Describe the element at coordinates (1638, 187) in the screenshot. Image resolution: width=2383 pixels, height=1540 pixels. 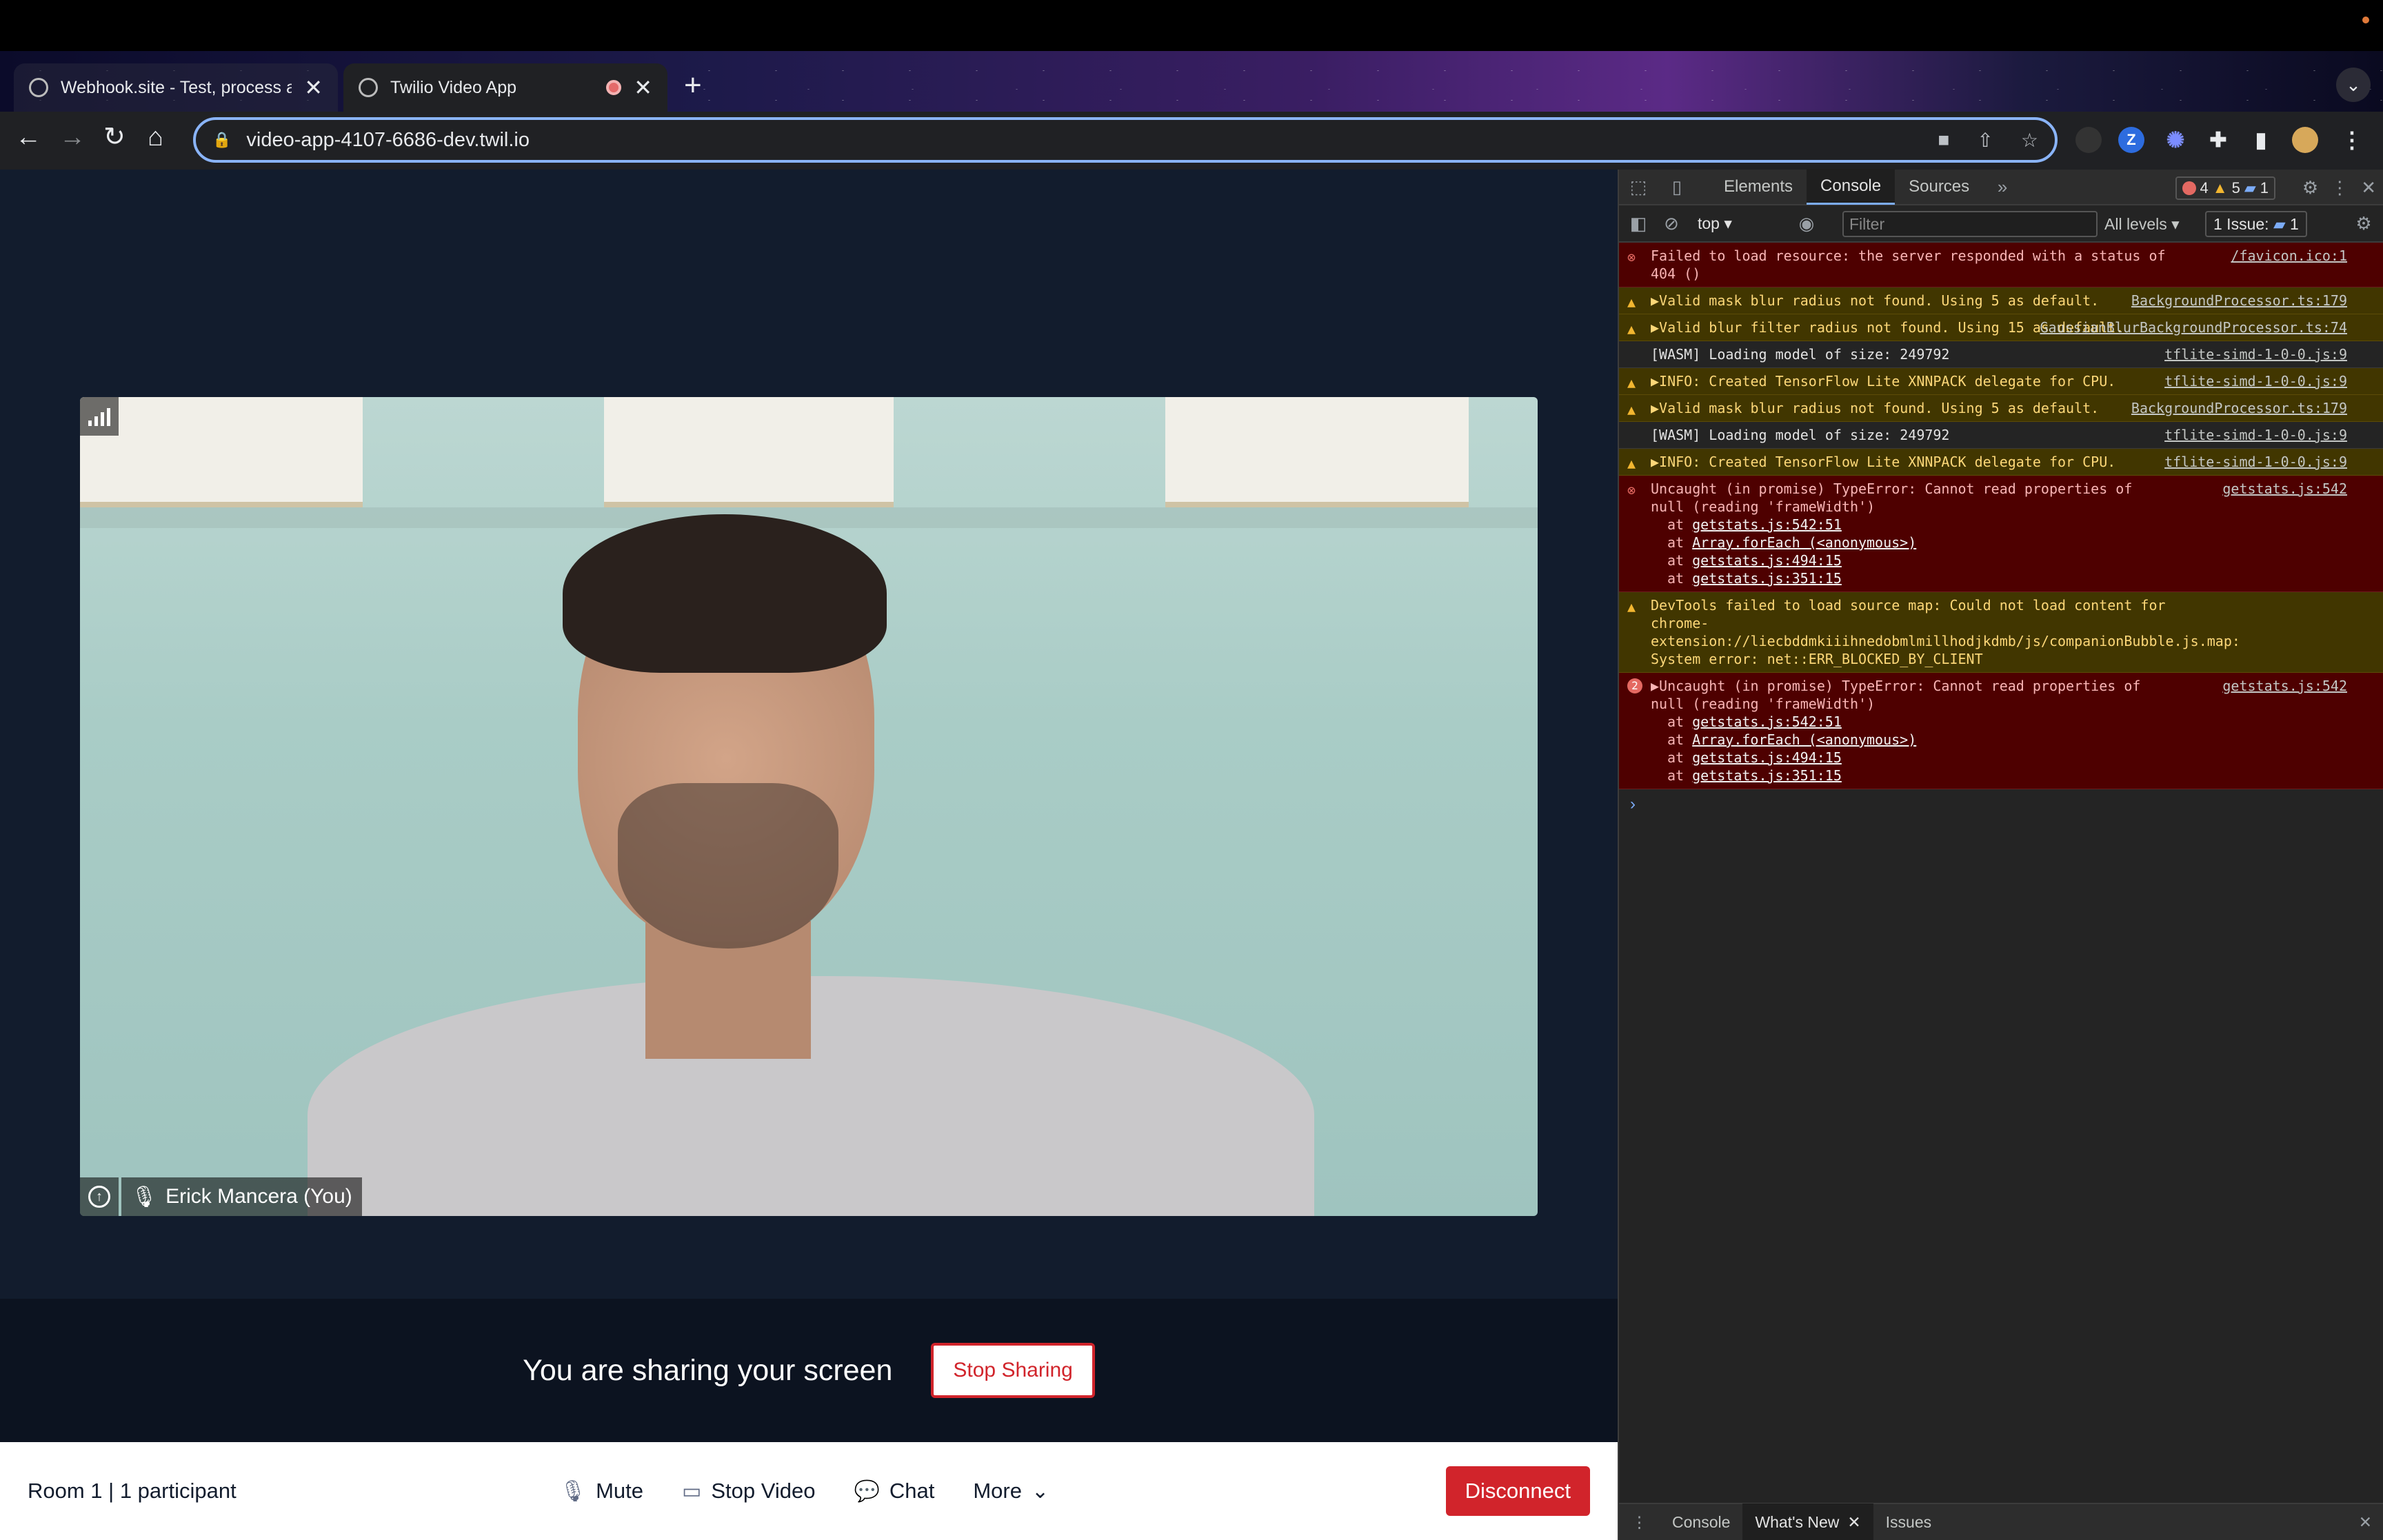
I see `inspect-element-icon: ⬚` at that location.